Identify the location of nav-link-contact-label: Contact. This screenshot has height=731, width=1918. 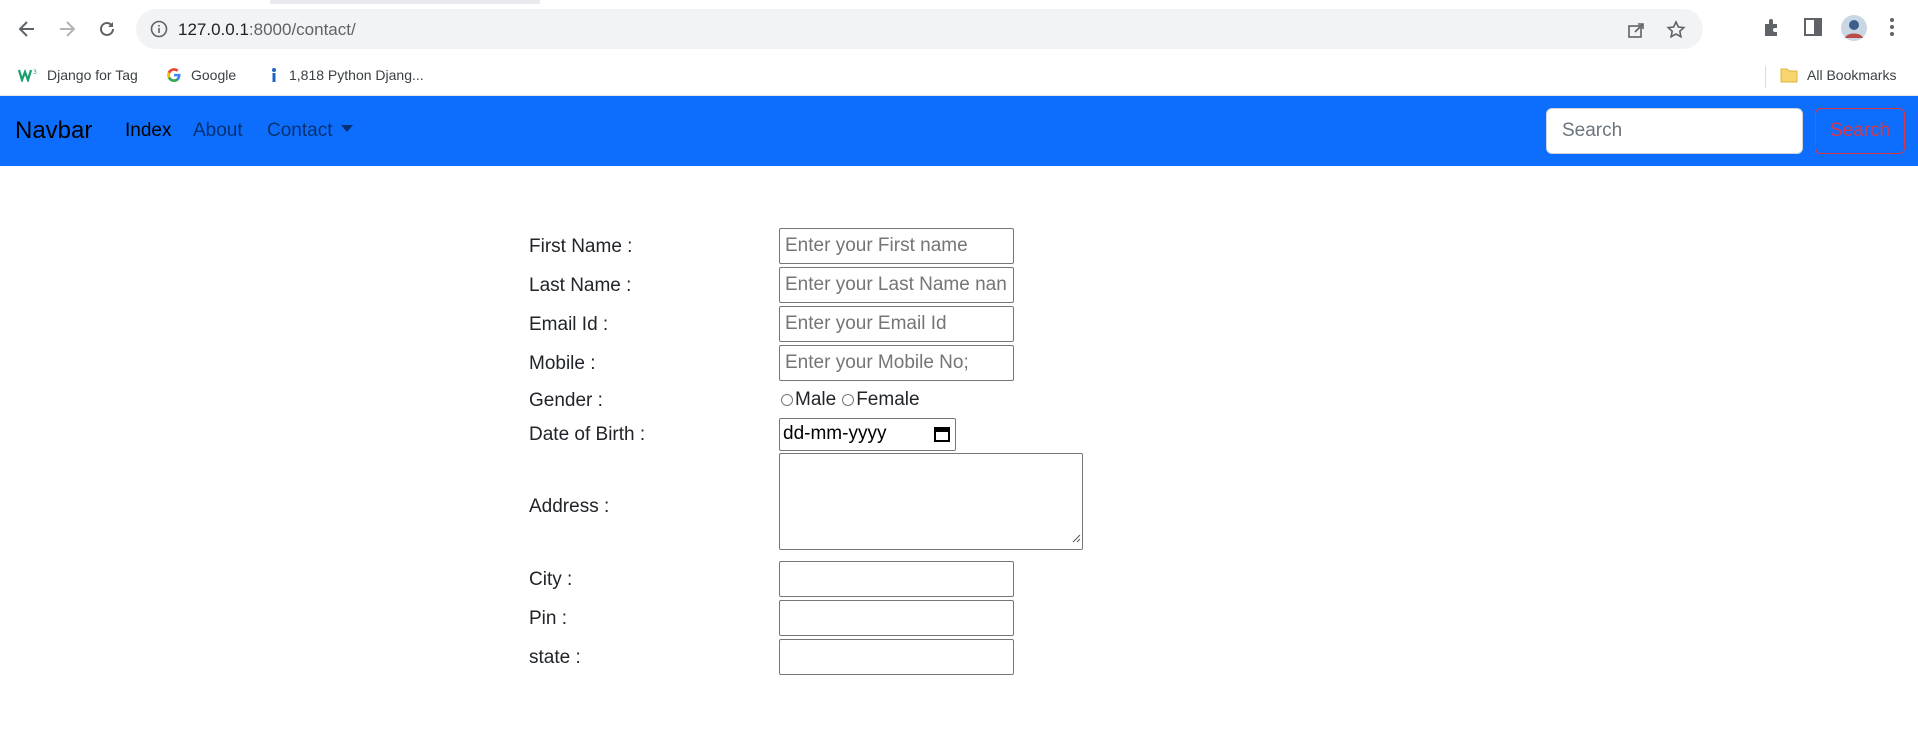
(300, 130).